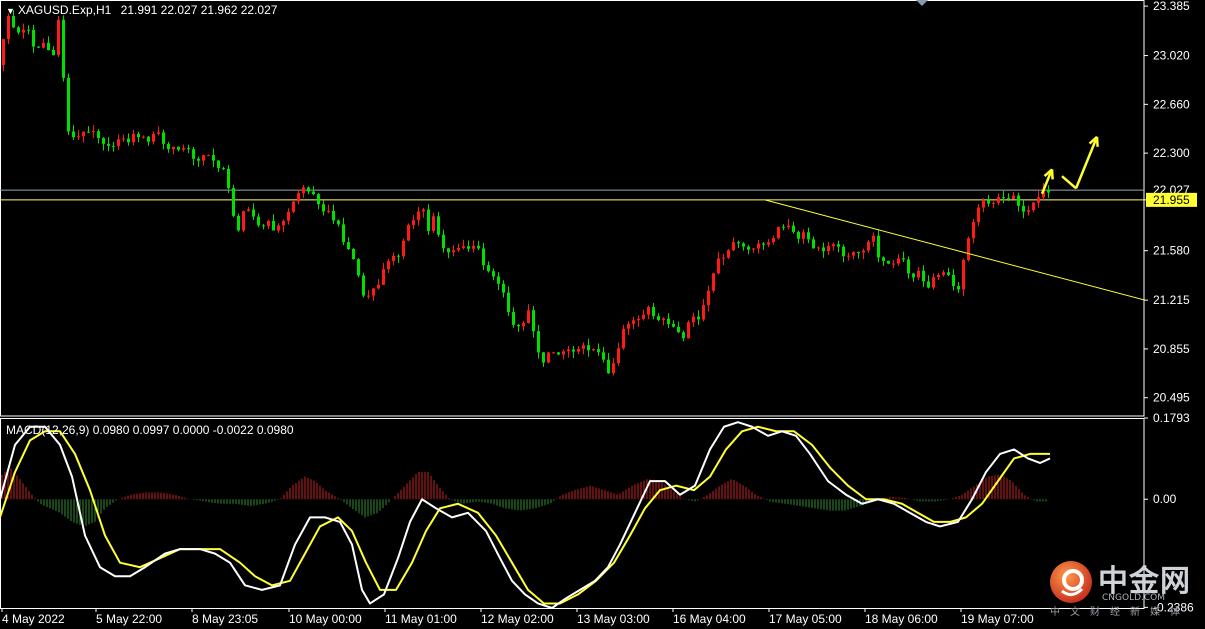 The image size is (1205, 629). I want to click on watermark-tagline: 中文财经新媒体, so click(1120, 612).